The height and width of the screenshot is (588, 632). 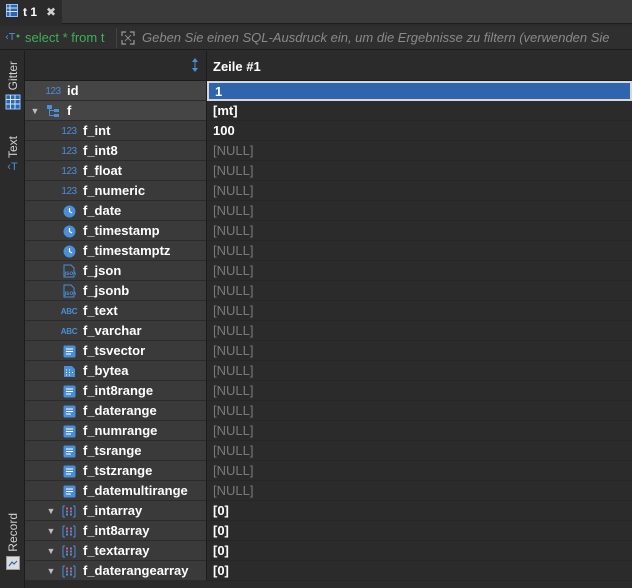 I want to click on row-header-cell: 123 f_int, so click(x=116, y=131).